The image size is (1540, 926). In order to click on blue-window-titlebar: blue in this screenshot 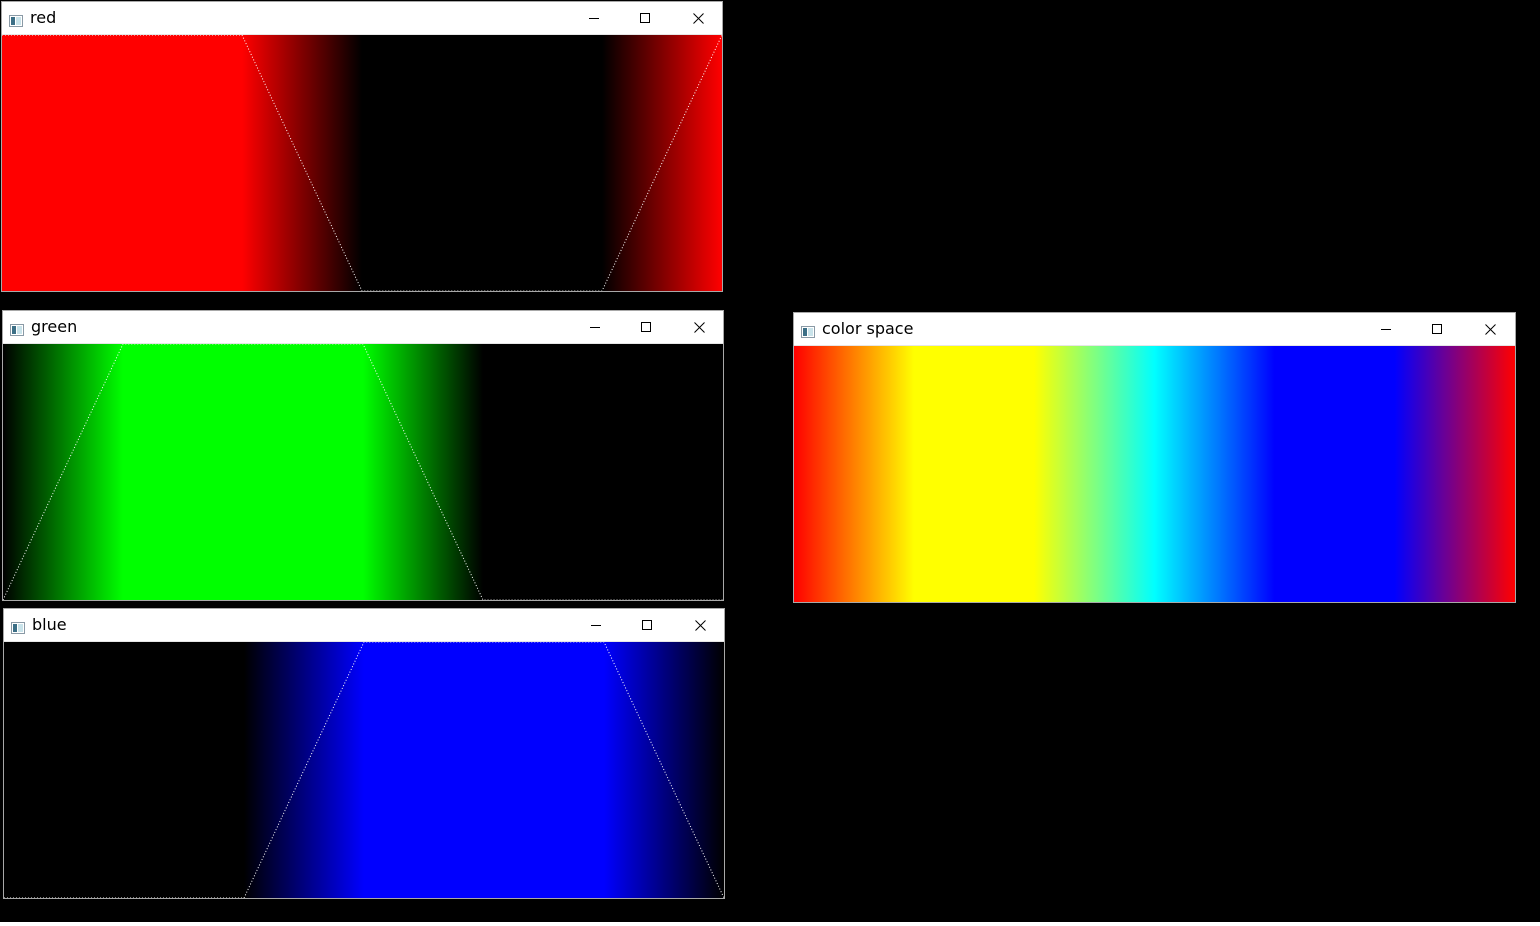, I will do `click(364, 625)`.